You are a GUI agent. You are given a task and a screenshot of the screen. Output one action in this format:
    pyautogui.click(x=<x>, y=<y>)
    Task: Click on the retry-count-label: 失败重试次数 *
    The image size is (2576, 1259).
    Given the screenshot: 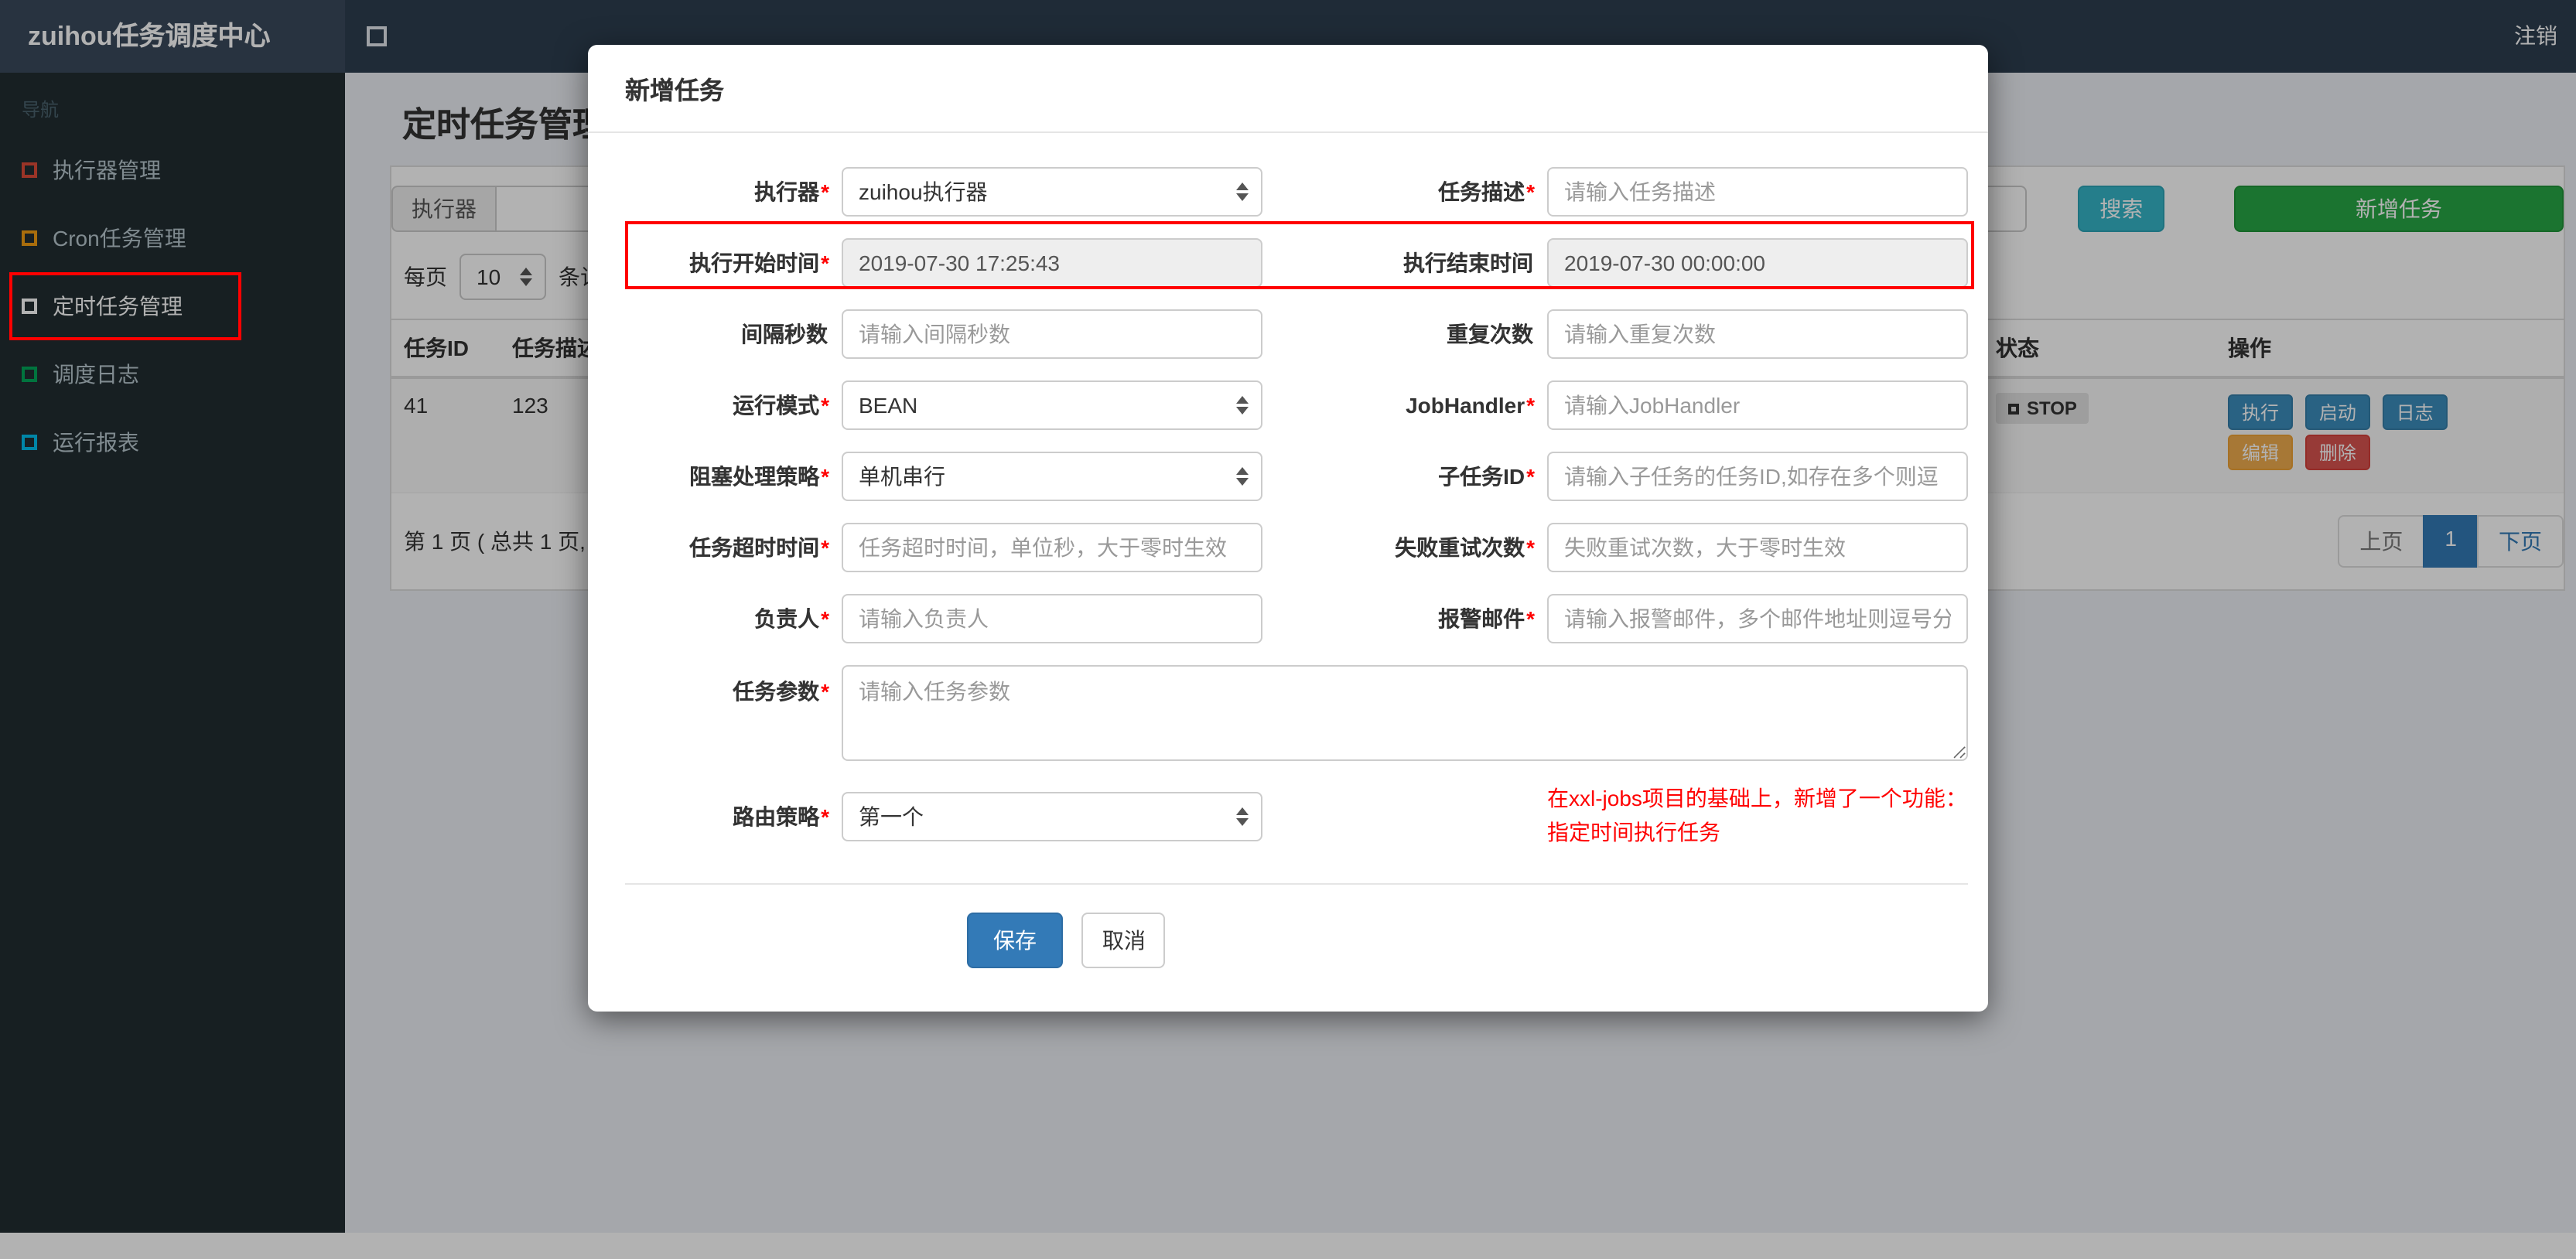 What is the action you would take?
    pyautogui.click(x=1465, y=547)
    